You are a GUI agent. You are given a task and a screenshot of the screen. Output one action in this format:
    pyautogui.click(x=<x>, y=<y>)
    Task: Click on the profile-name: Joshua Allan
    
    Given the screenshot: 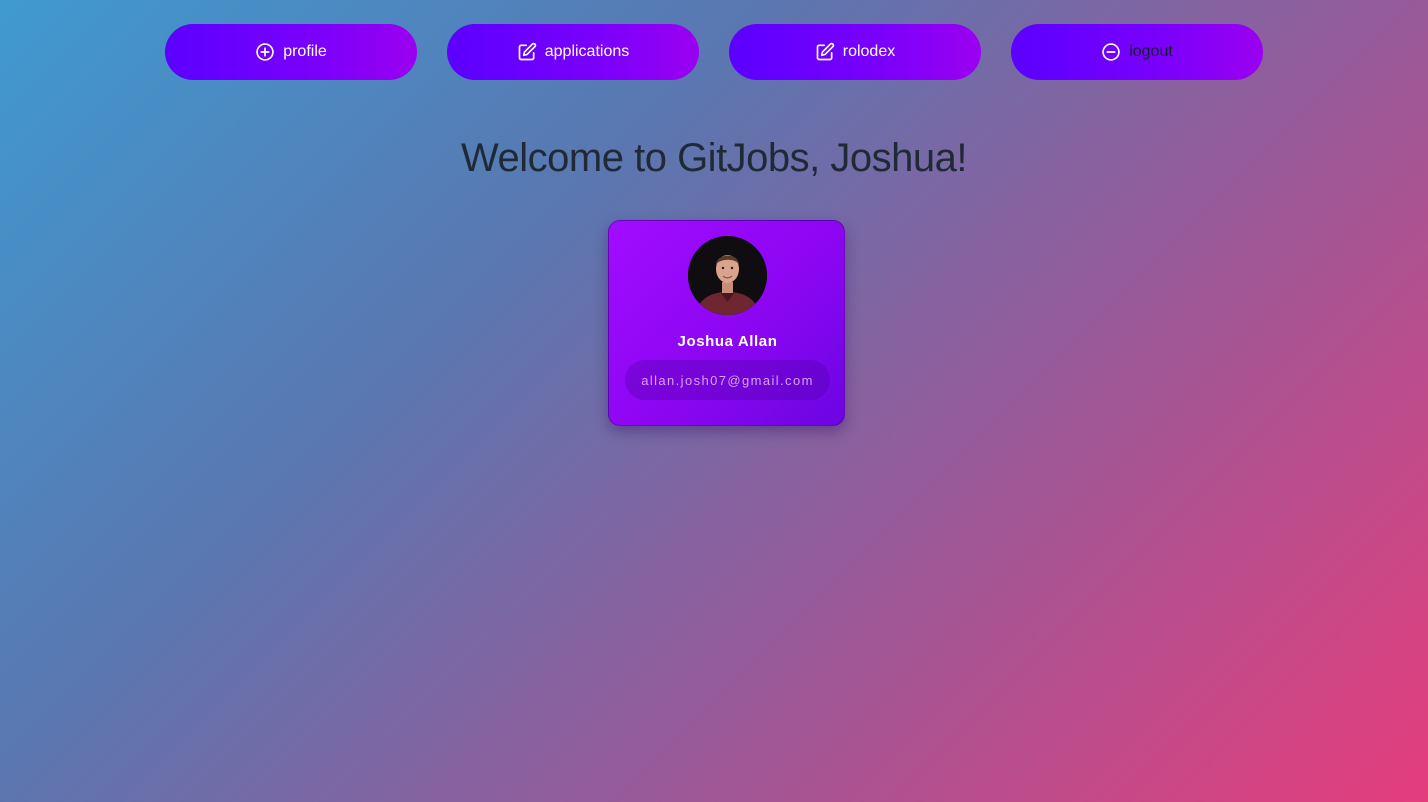 What is the action you would take?
    pyautogui.click(x=727, y=341)
    